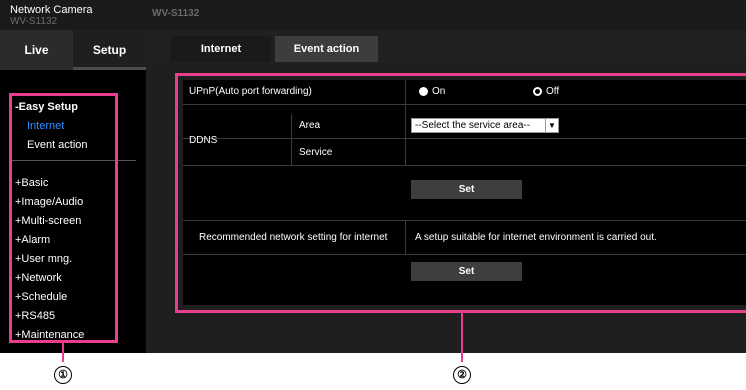  I want to click on callout-2: ②, so click(462, 375).